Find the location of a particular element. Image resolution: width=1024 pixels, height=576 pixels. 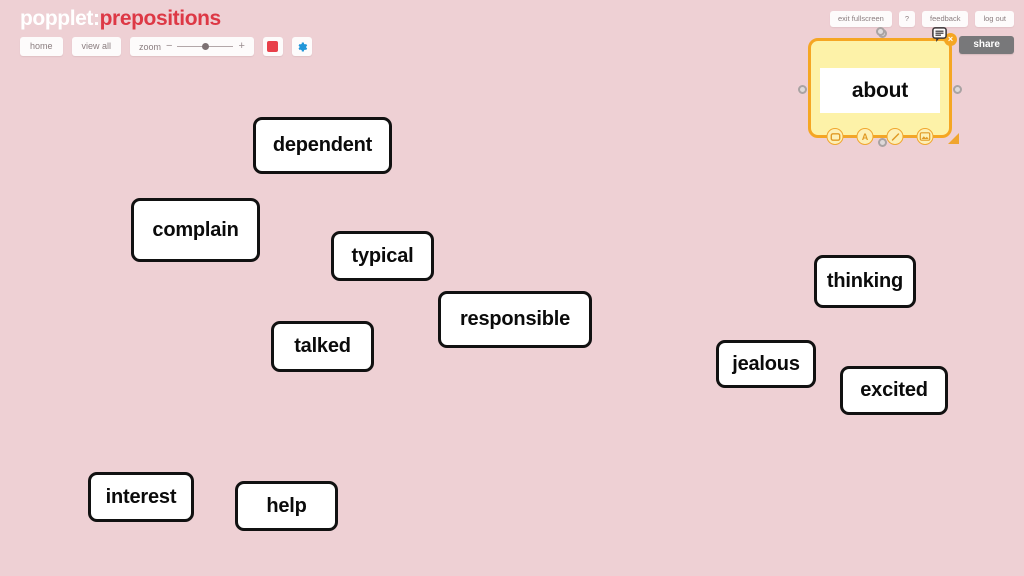

circle-handle-icon is located at coordinates (880, 31).